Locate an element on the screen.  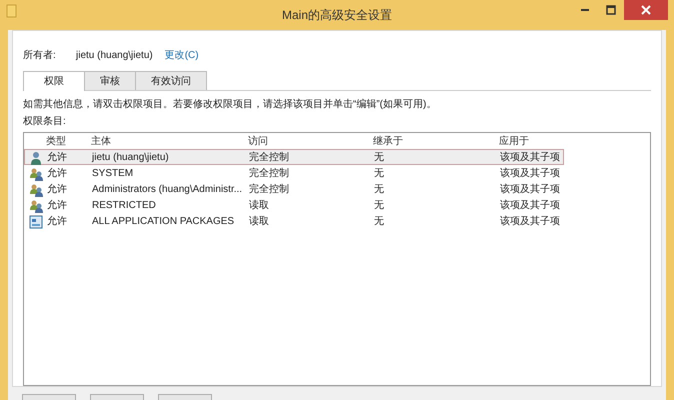
close-icon is located at coordinates (646, 10).